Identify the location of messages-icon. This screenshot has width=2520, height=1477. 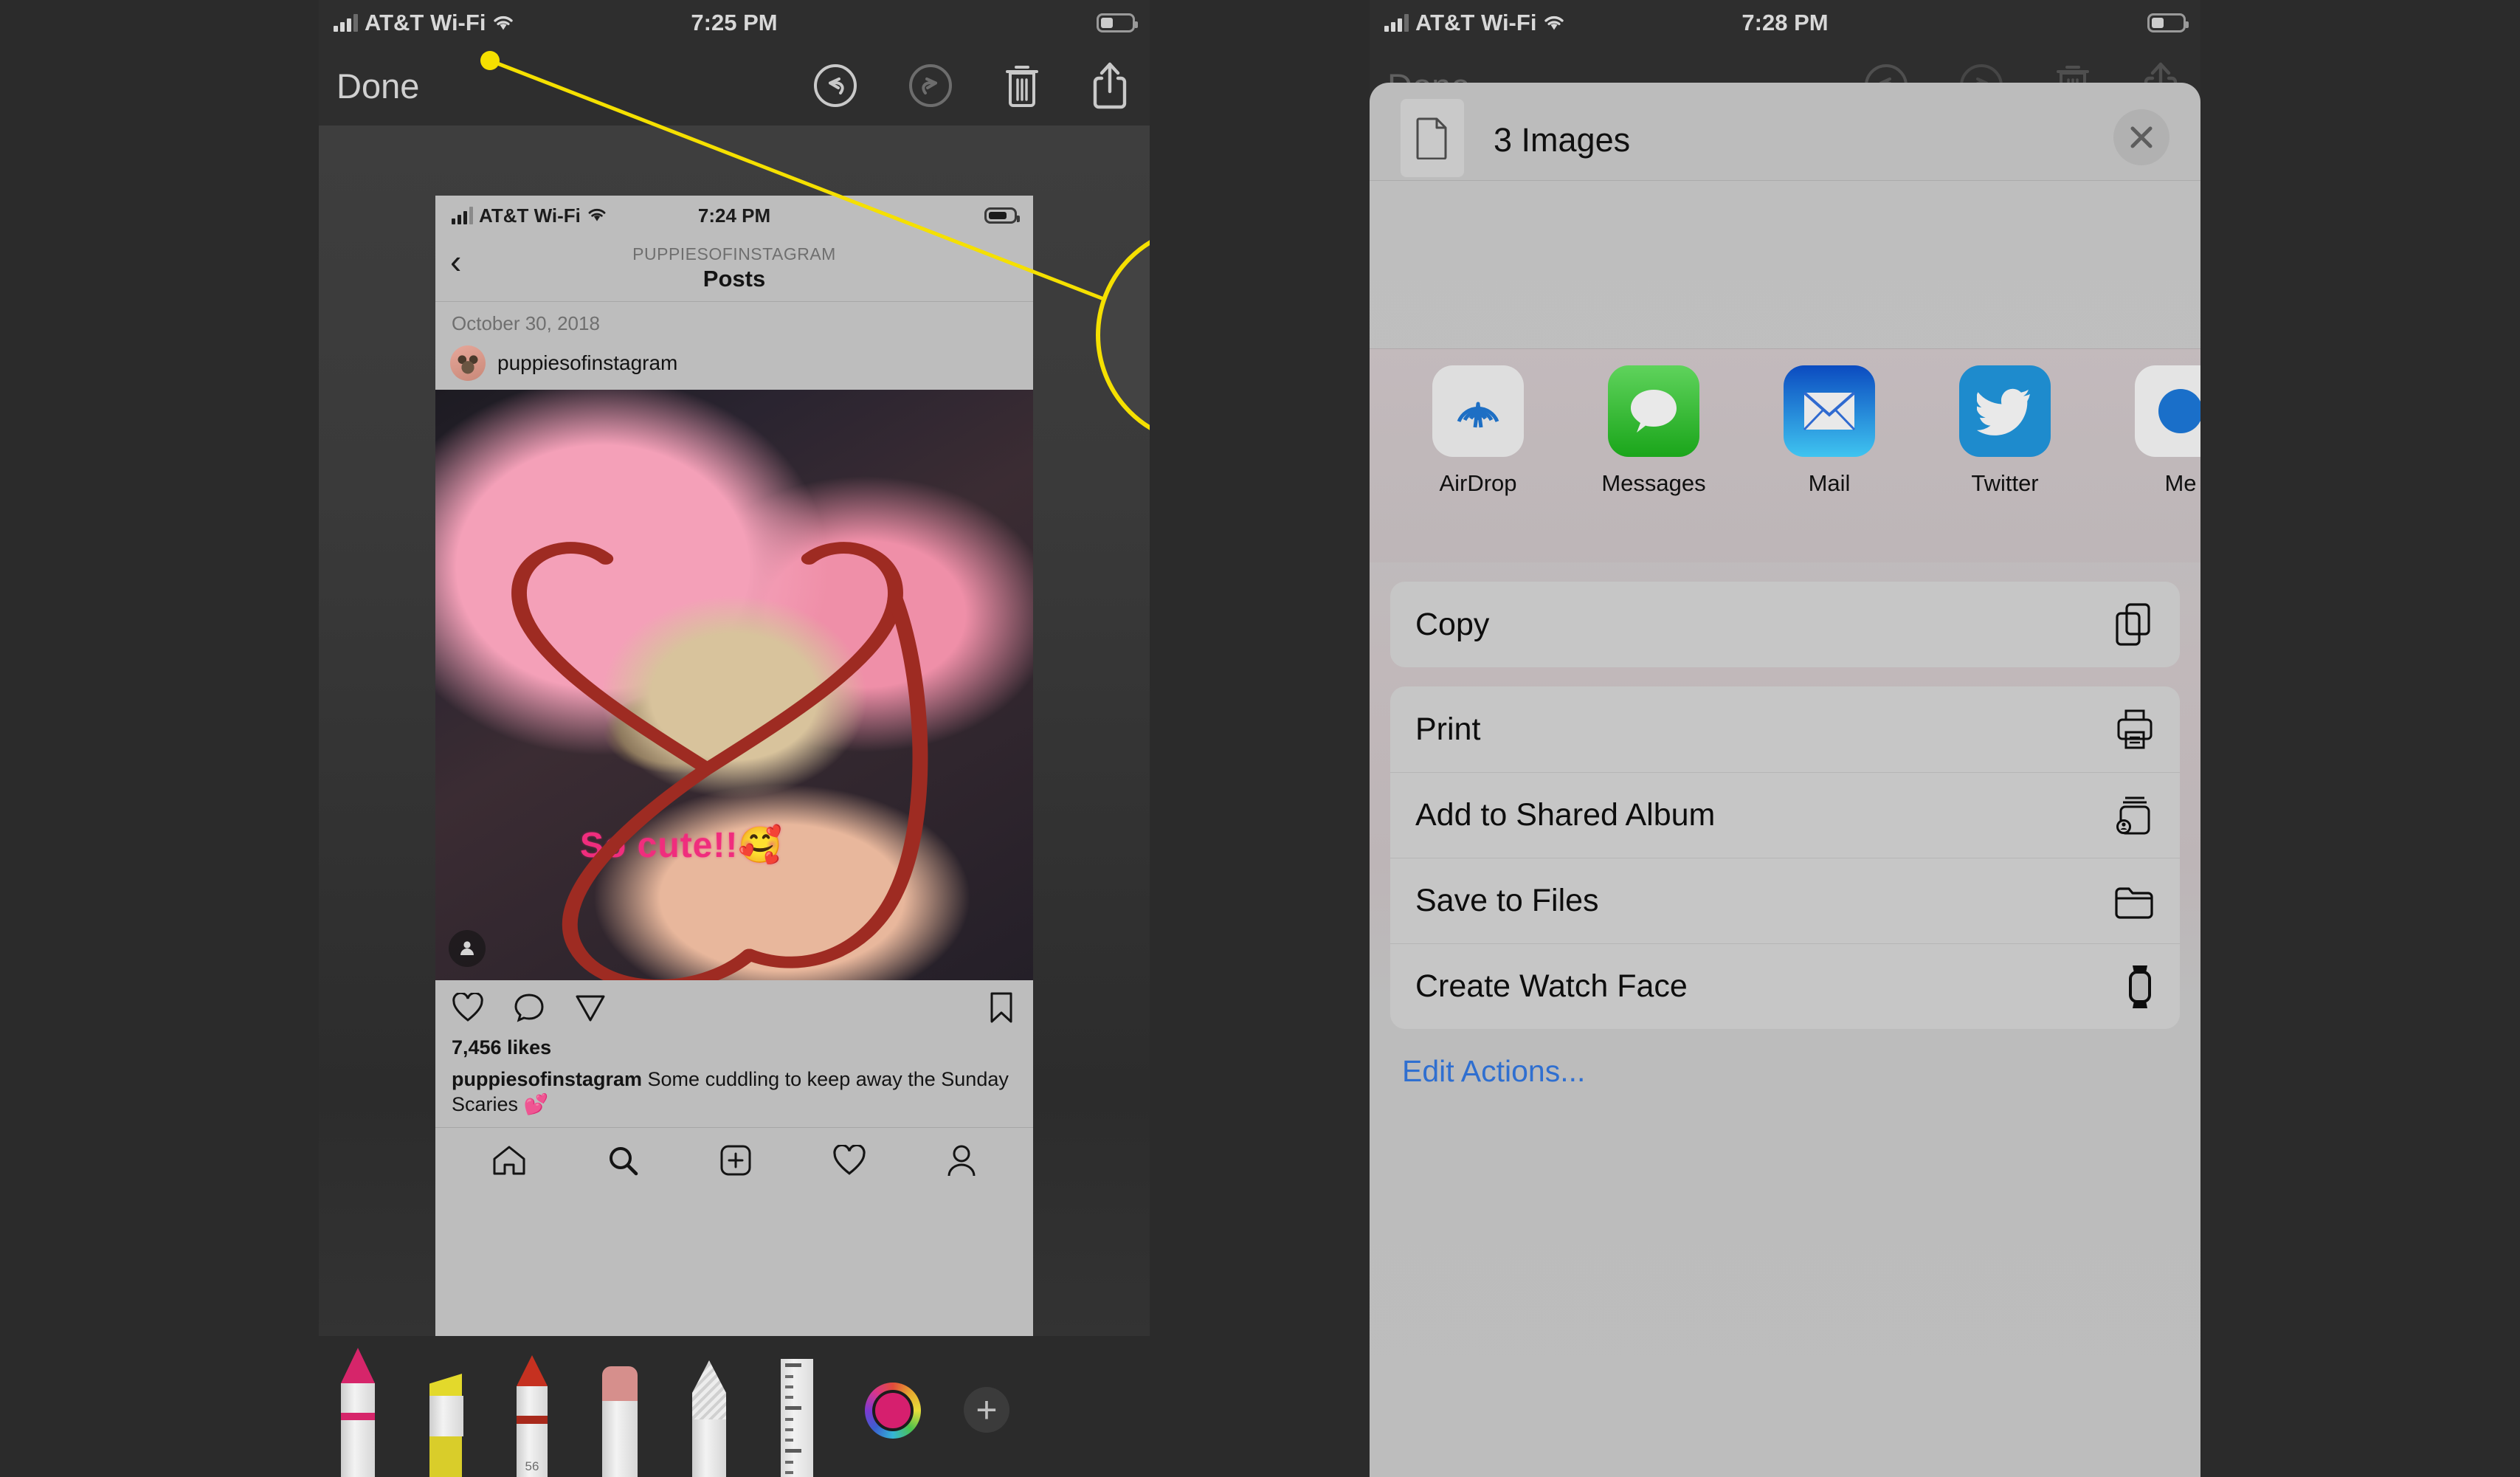
(1653, 411).